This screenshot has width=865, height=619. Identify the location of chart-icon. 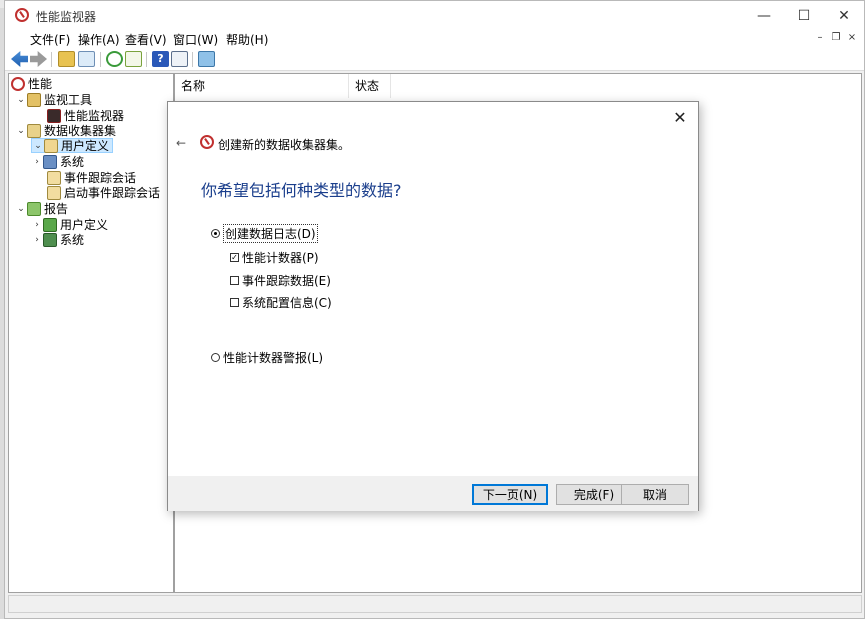
(54, 115).